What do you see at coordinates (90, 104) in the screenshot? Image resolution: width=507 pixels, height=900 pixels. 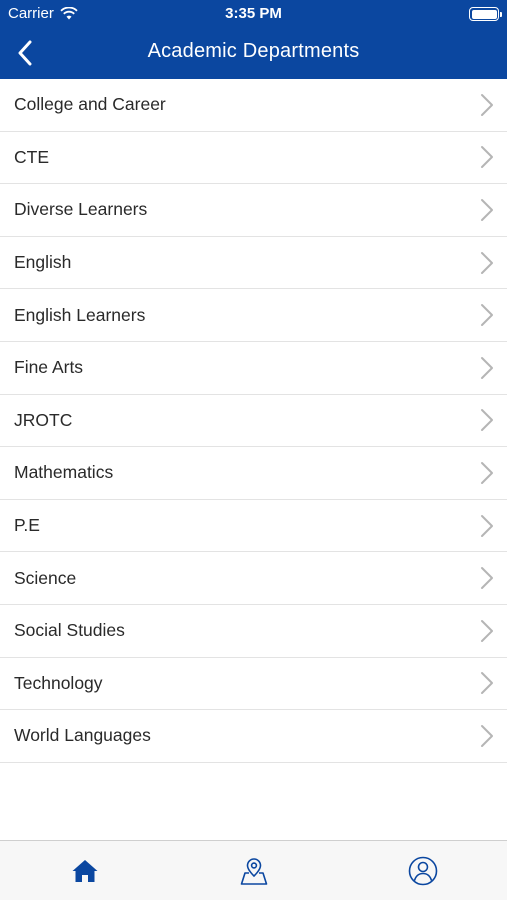 I see `list-item-label: College and Career` at bounding box center [90, 104].